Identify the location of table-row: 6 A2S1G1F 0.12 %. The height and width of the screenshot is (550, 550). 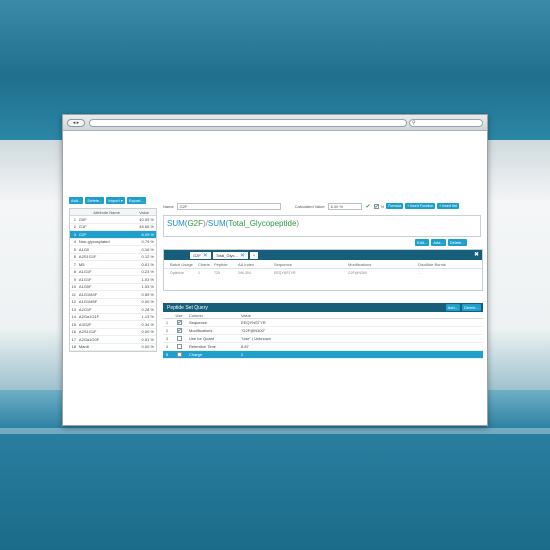
(113, 257).